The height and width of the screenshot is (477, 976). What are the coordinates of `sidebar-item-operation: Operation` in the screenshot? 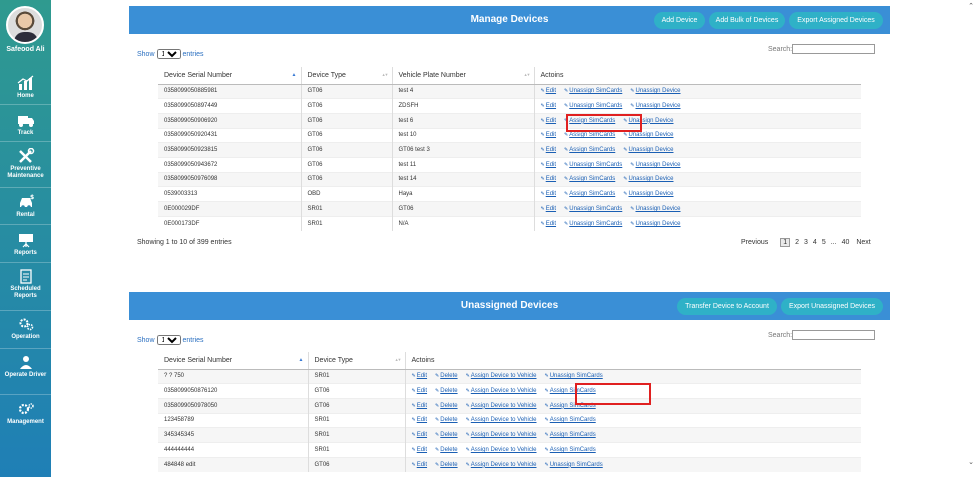 It's located at (25, 328).